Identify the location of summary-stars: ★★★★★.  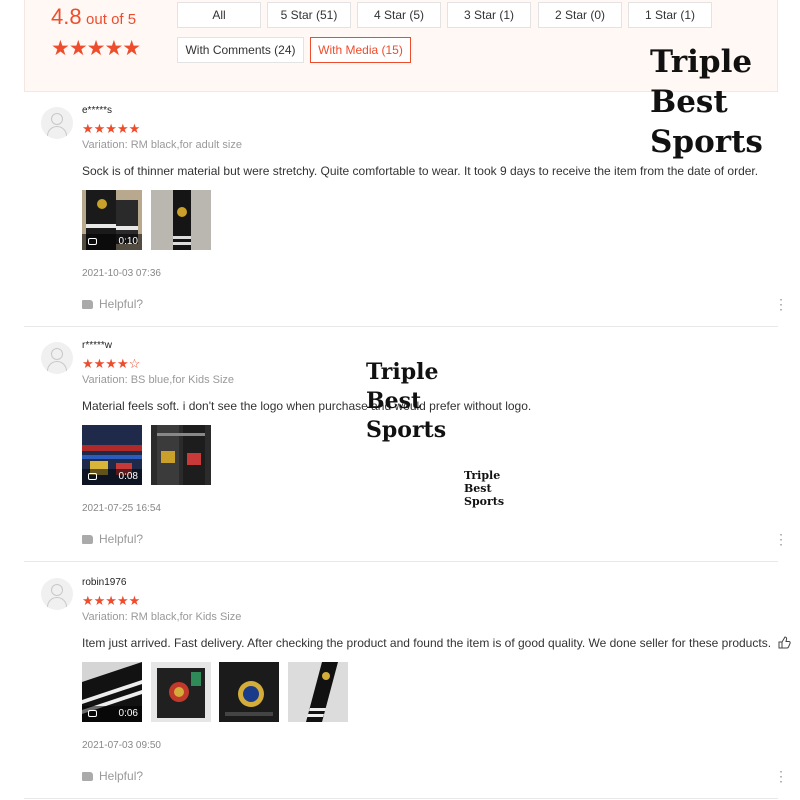
(96, 48).